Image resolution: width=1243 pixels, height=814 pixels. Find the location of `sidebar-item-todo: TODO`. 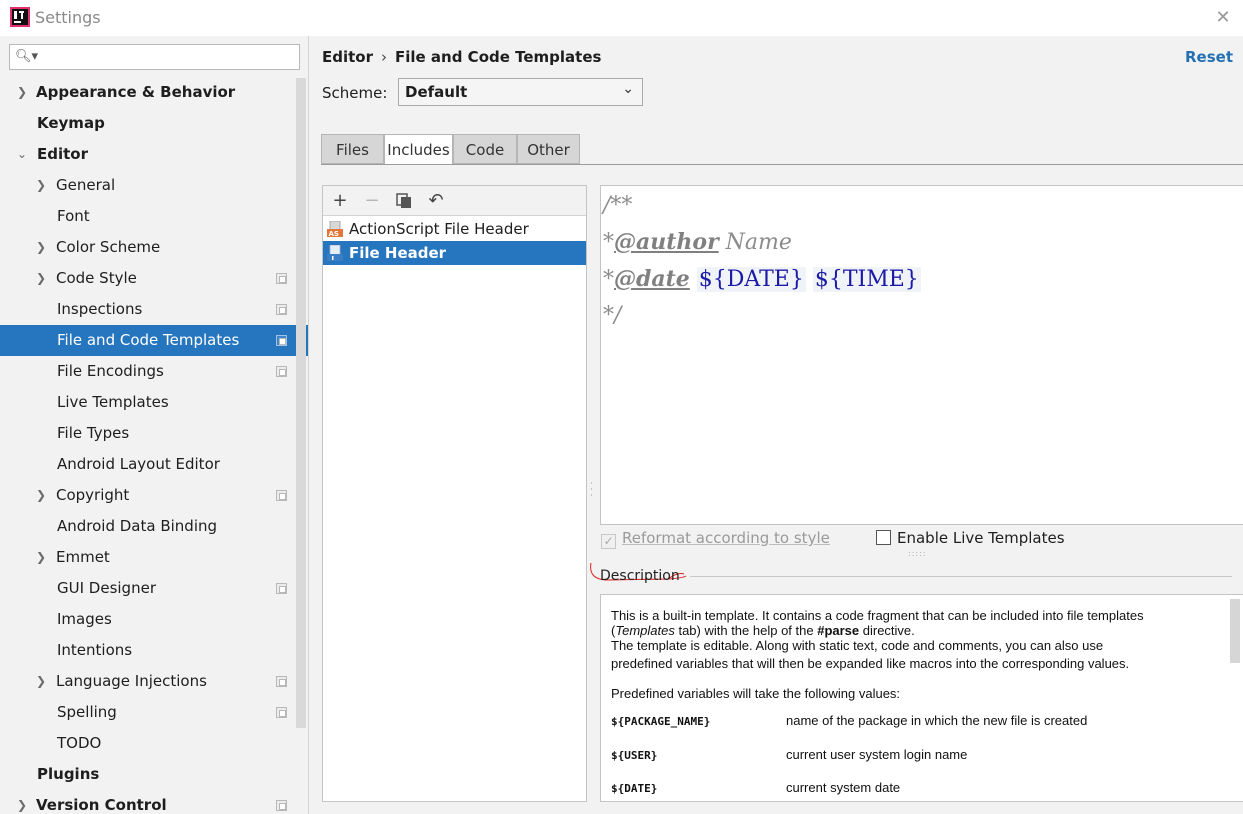

sidebar-item-todo: TODO is located at coordinates (154, 743).